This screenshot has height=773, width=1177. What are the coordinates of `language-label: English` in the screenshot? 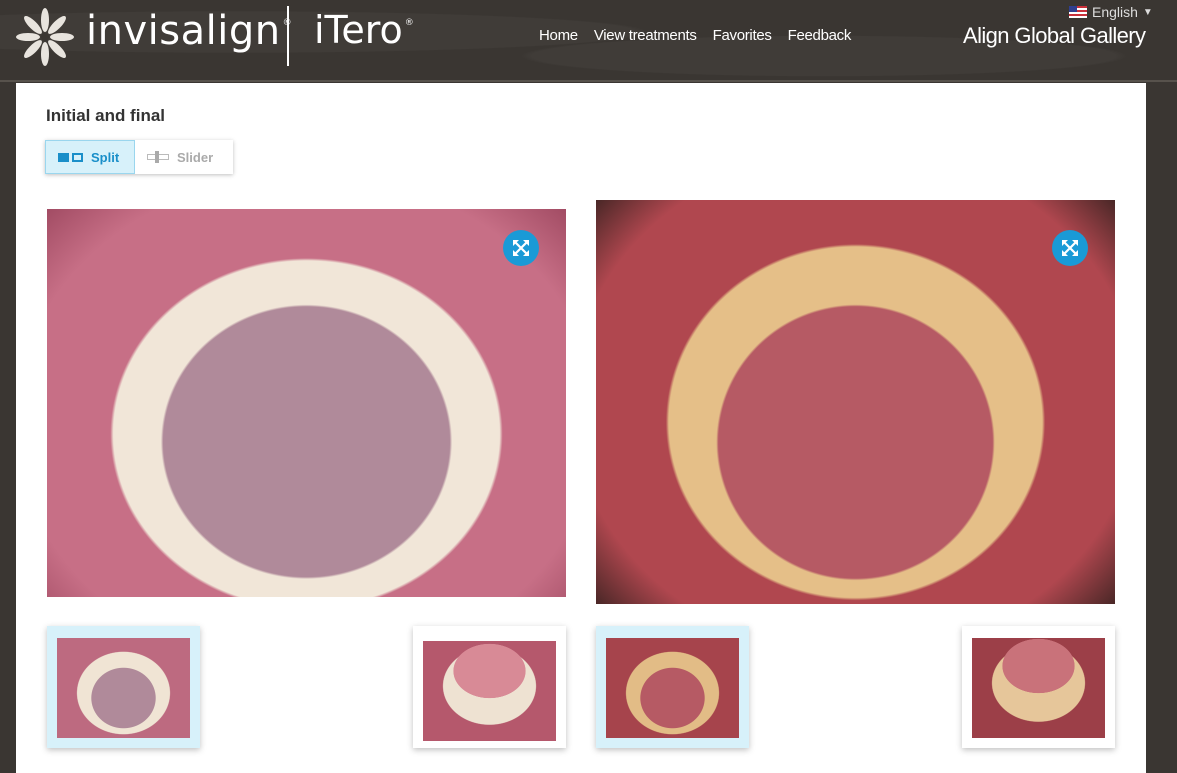 It's located at (1115, 12).